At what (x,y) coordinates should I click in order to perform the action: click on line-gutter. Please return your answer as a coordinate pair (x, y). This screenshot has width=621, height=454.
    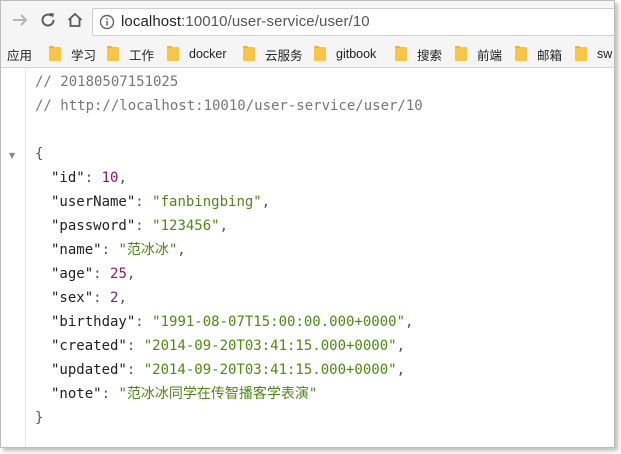
    Looking at the image, I should click on (13, 257).